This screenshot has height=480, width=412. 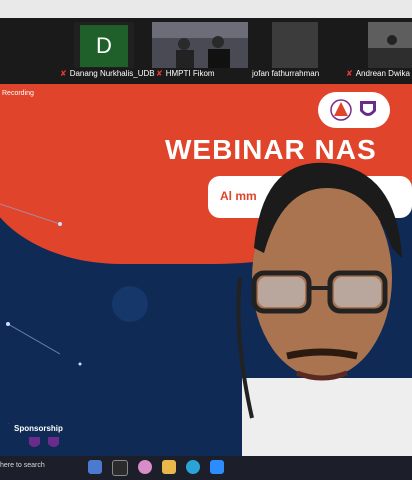 I want to click on recording-indicator: Recording, so click(x=18, y=93).